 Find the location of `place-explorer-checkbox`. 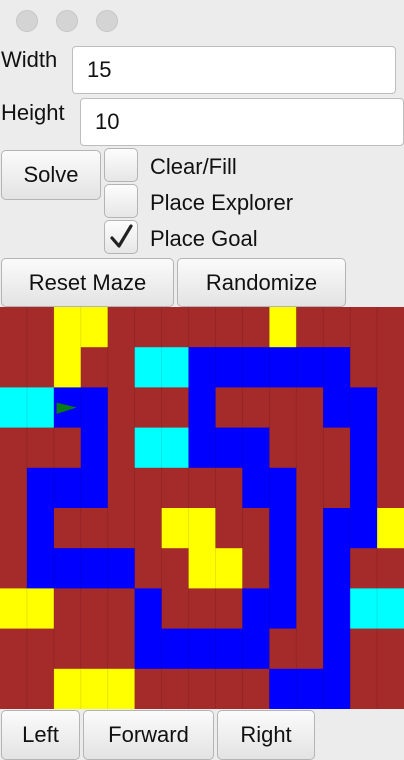

place-explorer-checkbox is located at coordinates (121, 201).